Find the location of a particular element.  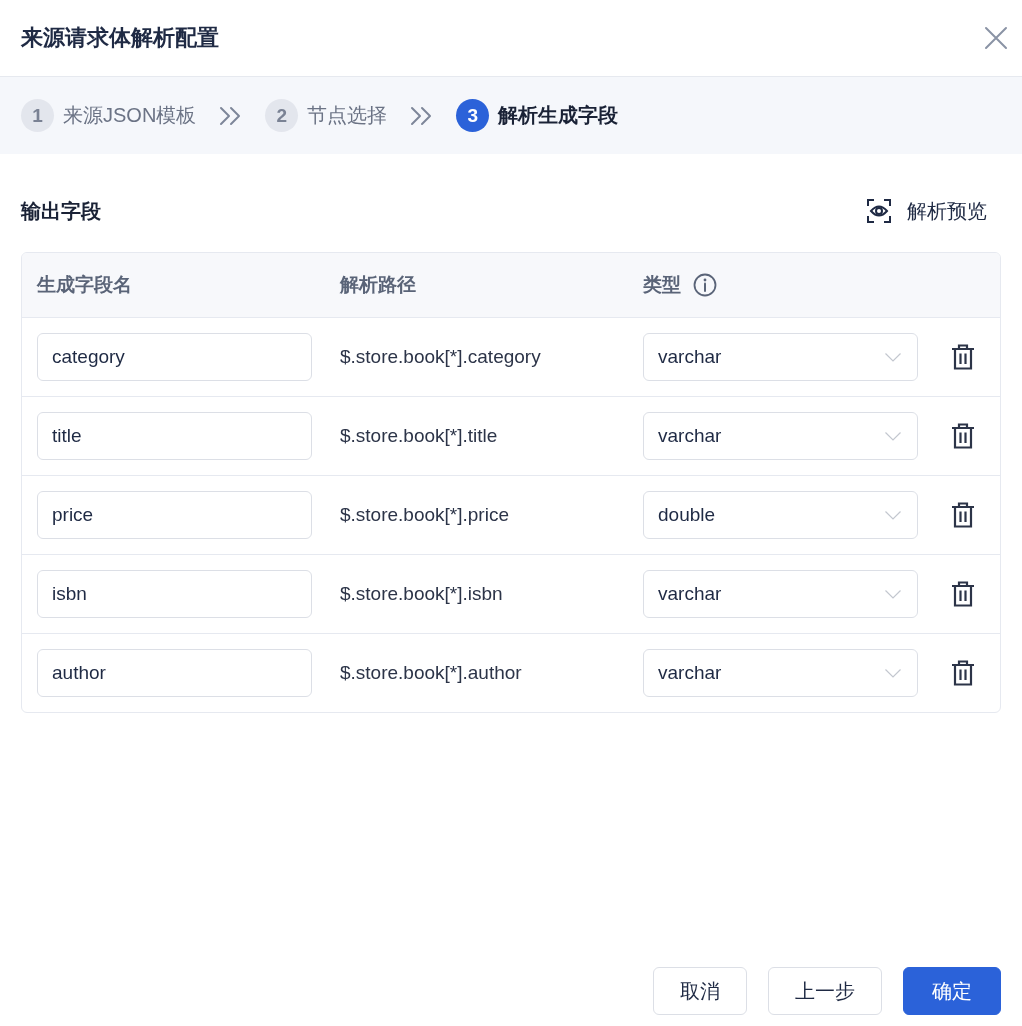

field-name-input: isbn is located at coordinates (174, 594).